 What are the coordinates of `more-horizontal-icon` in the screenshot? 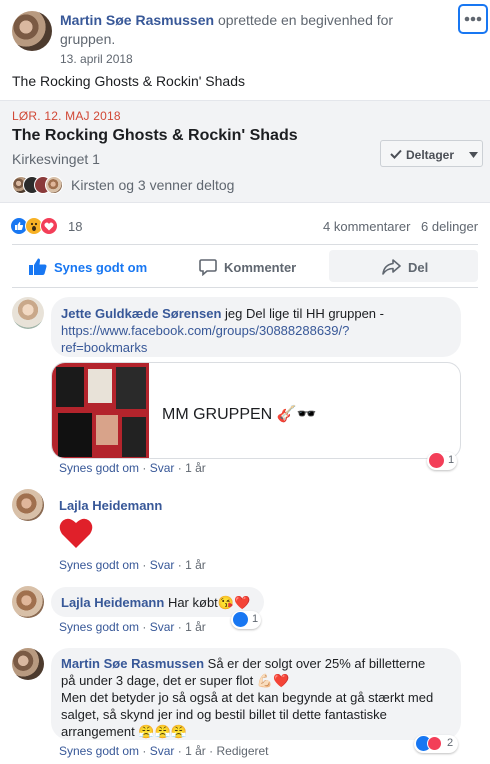 It's located at (473, 19).